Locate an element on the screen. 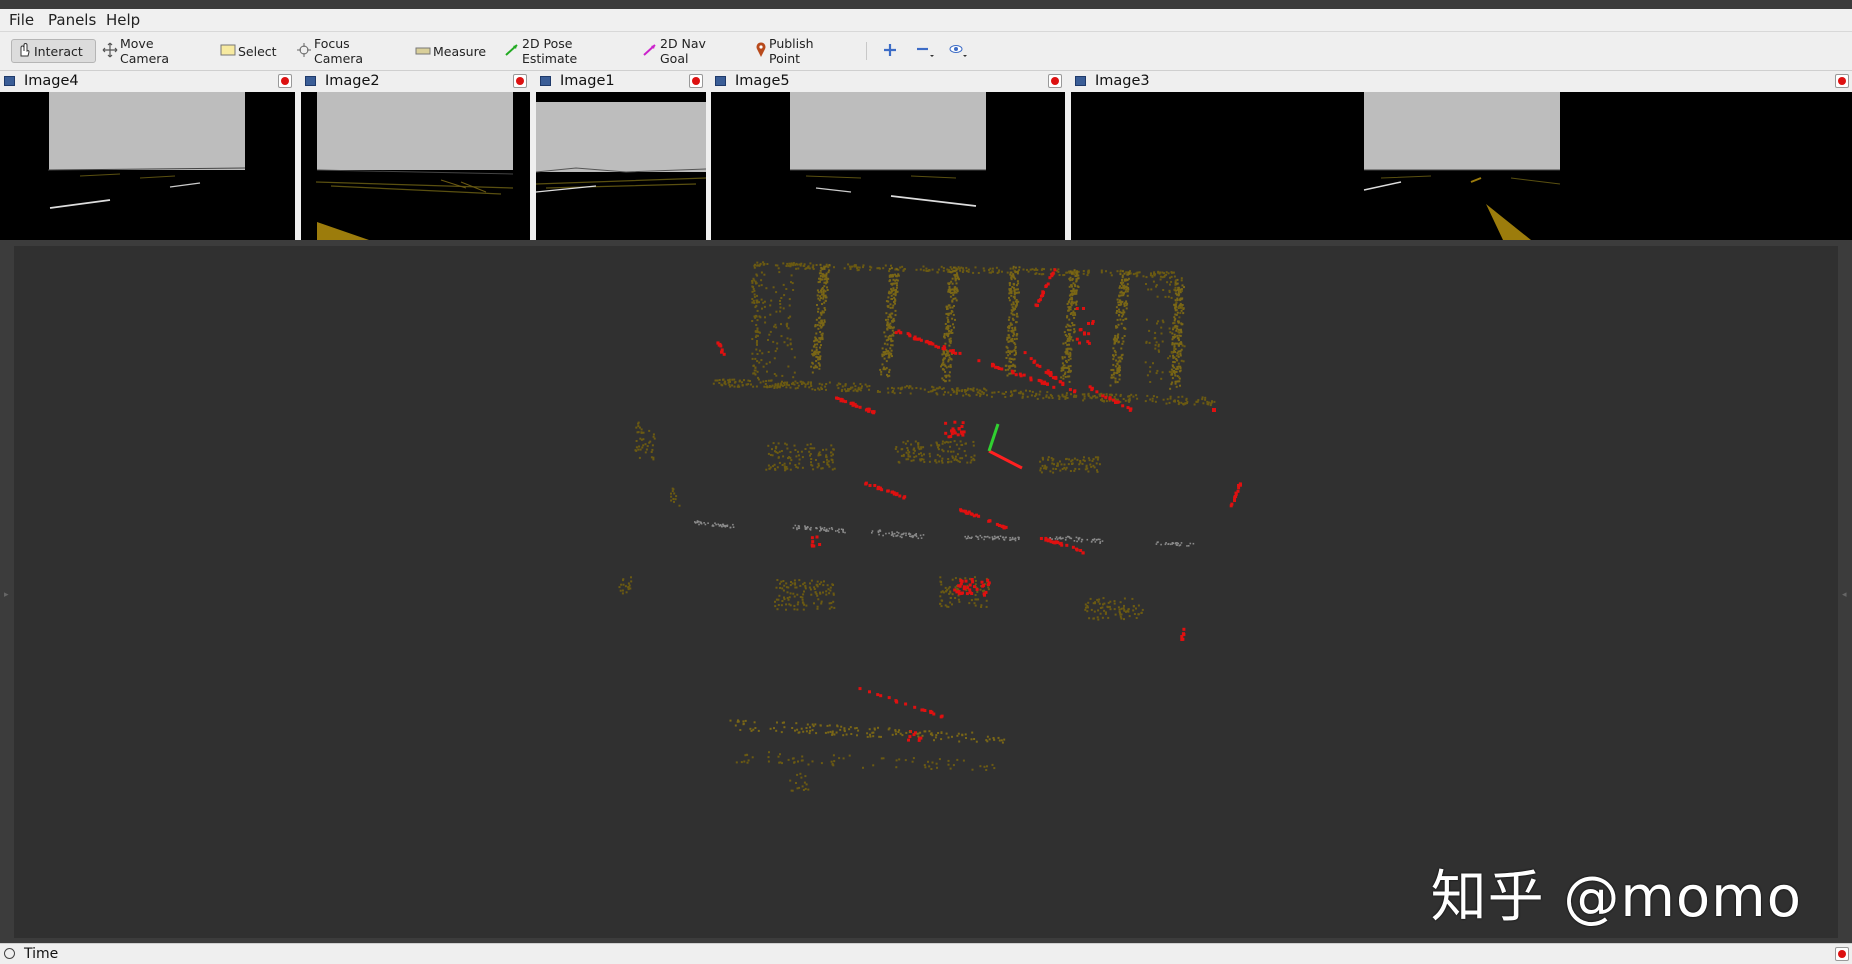 The height and width of the screenshot is (964, 1852). left-dock-handle: ▸ is located at coordinates (6, 595).